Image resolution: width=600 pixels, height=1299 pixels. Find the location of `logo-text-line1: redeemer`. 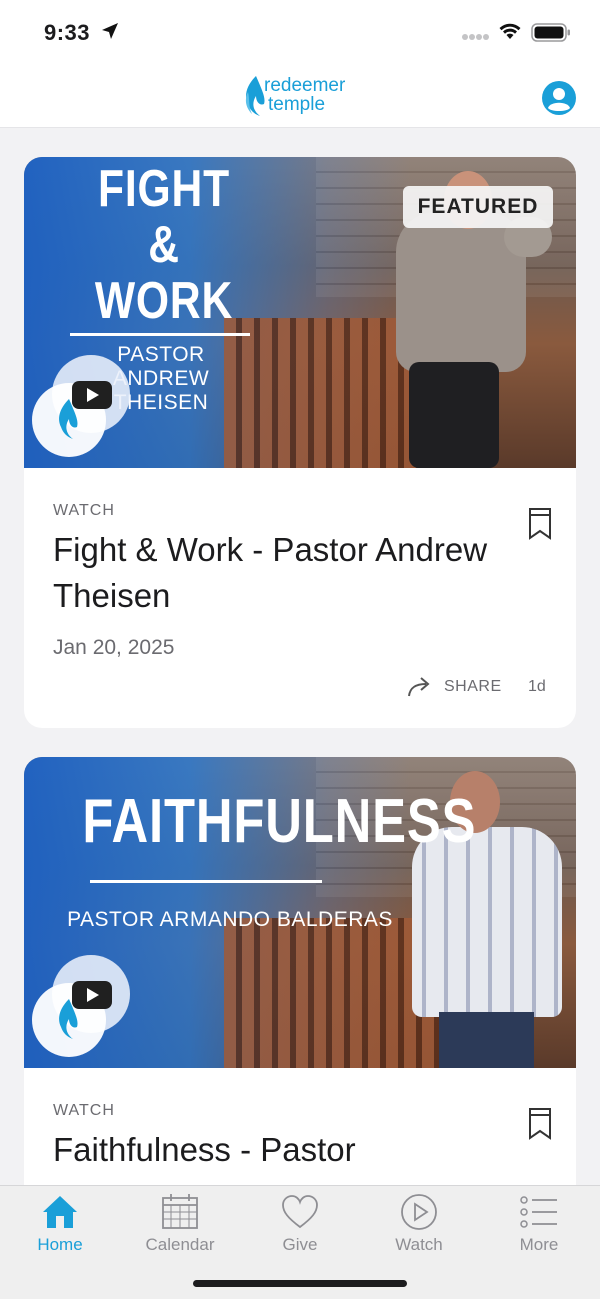

logo-text-line1: redeemer is located at coordinates (305, 85).